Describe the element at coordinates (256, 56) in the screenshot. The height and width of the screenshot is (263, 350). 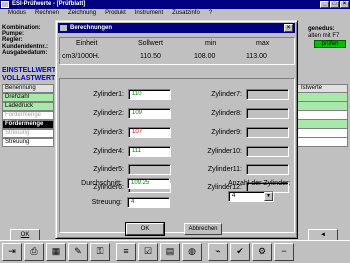
I see `max-value: 113.00` at that location.